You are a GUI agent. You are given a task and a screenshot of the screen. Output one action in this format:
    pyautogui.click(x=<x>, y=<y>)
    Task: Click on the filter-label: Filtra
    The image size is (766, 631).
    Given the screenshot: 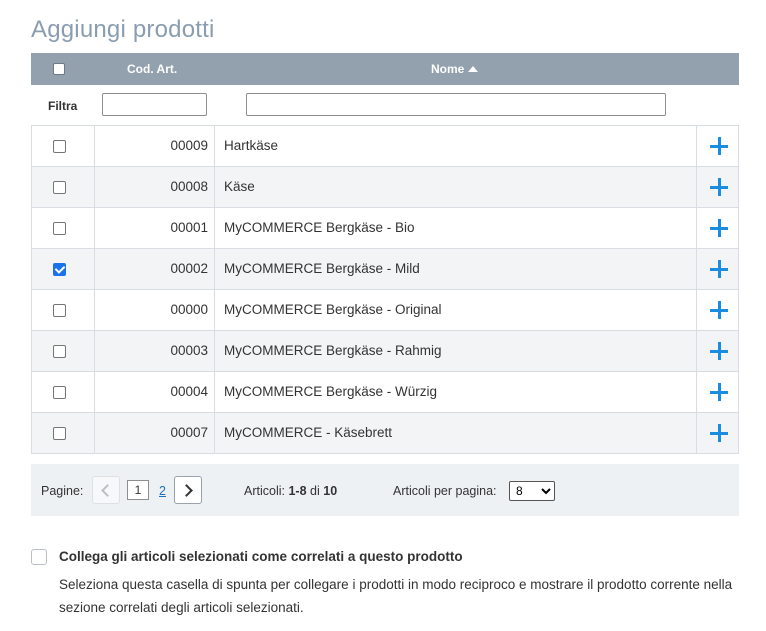 What is the action you would take?
    pyautogui.click(x=63, y=106)
    